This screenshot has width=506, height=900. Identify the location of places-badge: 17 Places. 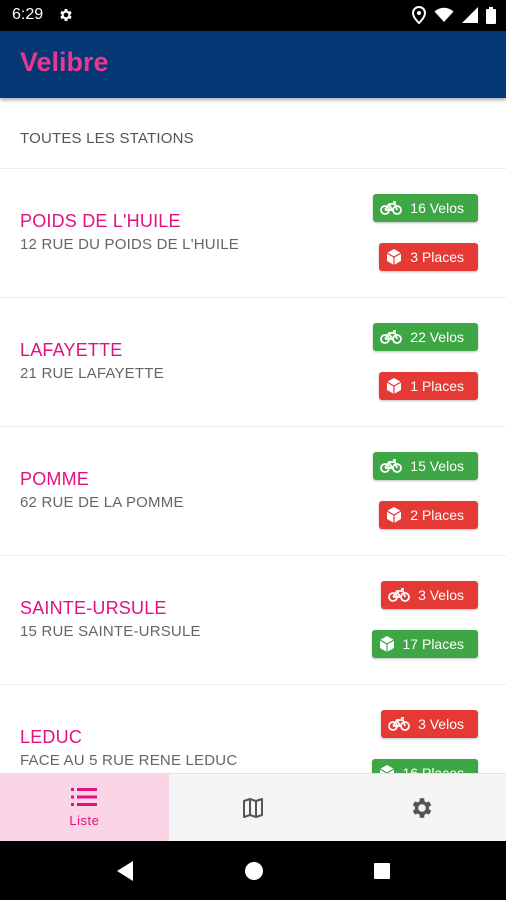
(424, 644).